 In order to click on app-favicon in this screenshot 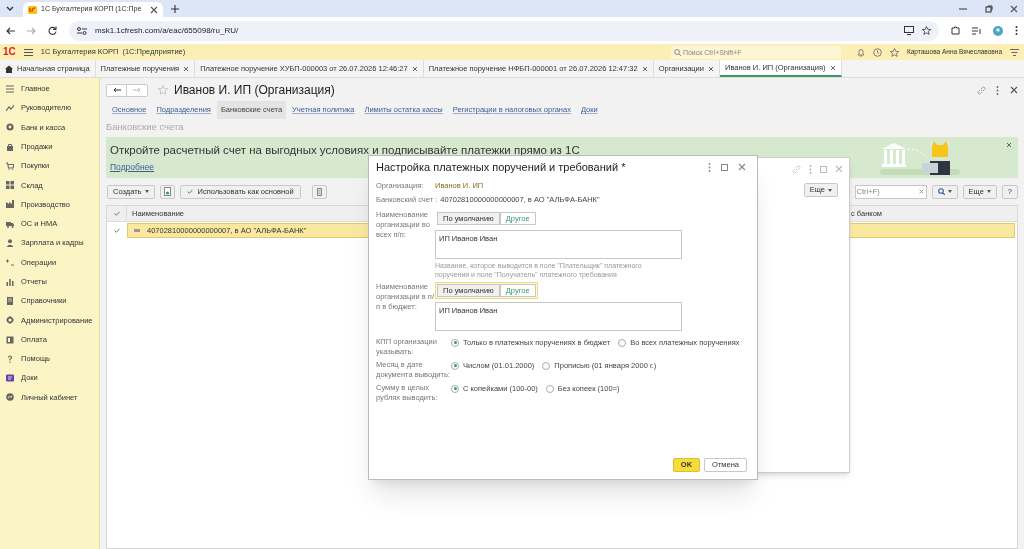, I will do `click(32, 9)`.